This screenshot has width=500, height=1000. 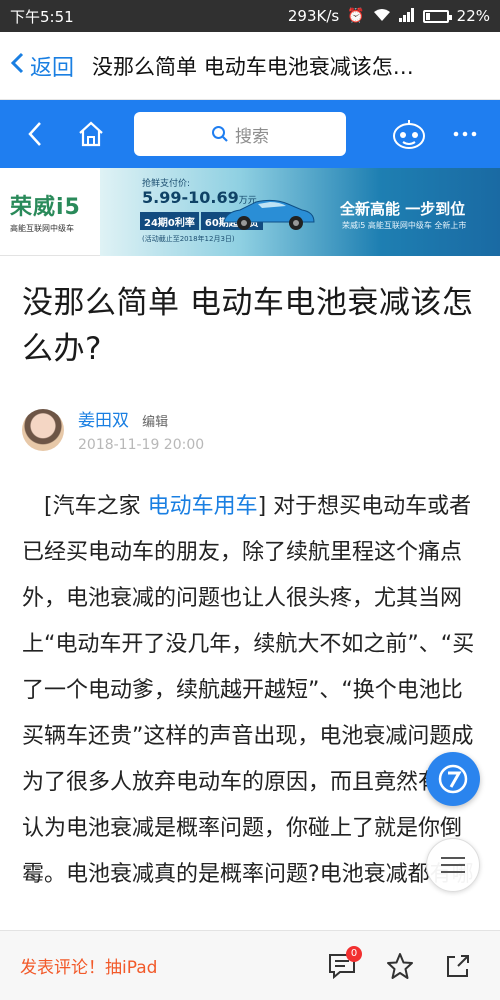 What do you see at coordinates (163, 965) in the screenshot?
I see `comment-button: 发表评论！抽iPad` at bounding box center [163, 965].